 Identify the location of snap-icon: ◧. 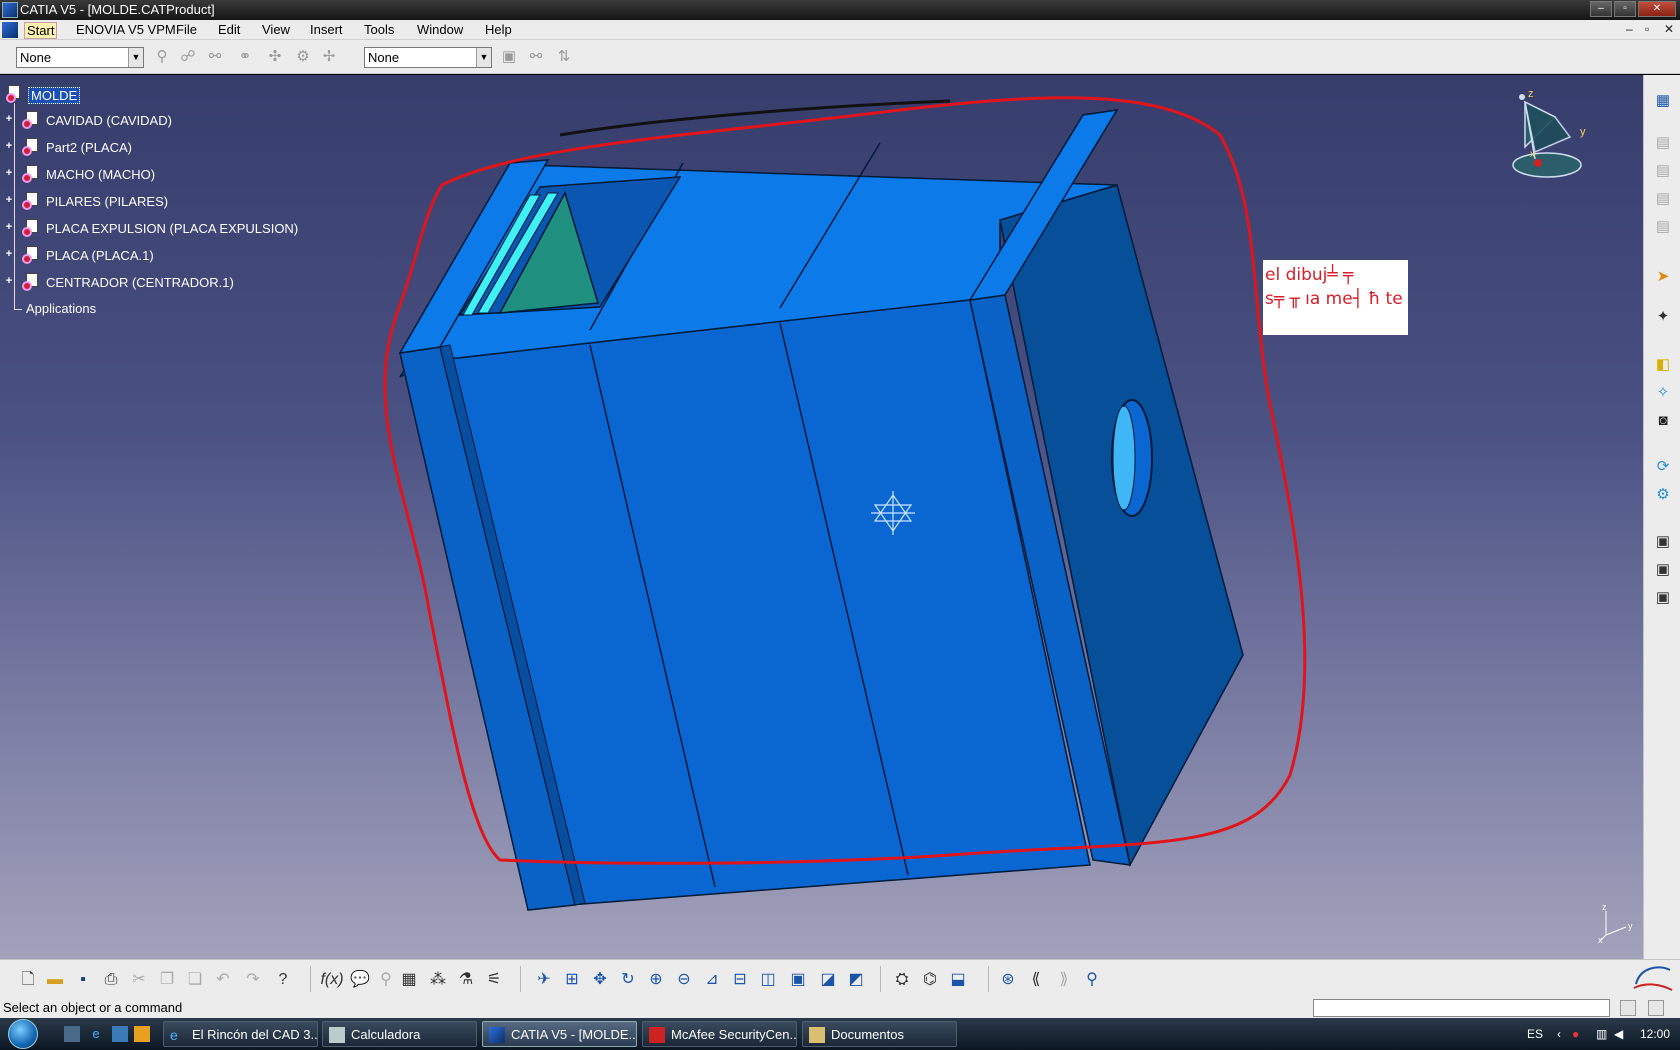
(1663, 365).